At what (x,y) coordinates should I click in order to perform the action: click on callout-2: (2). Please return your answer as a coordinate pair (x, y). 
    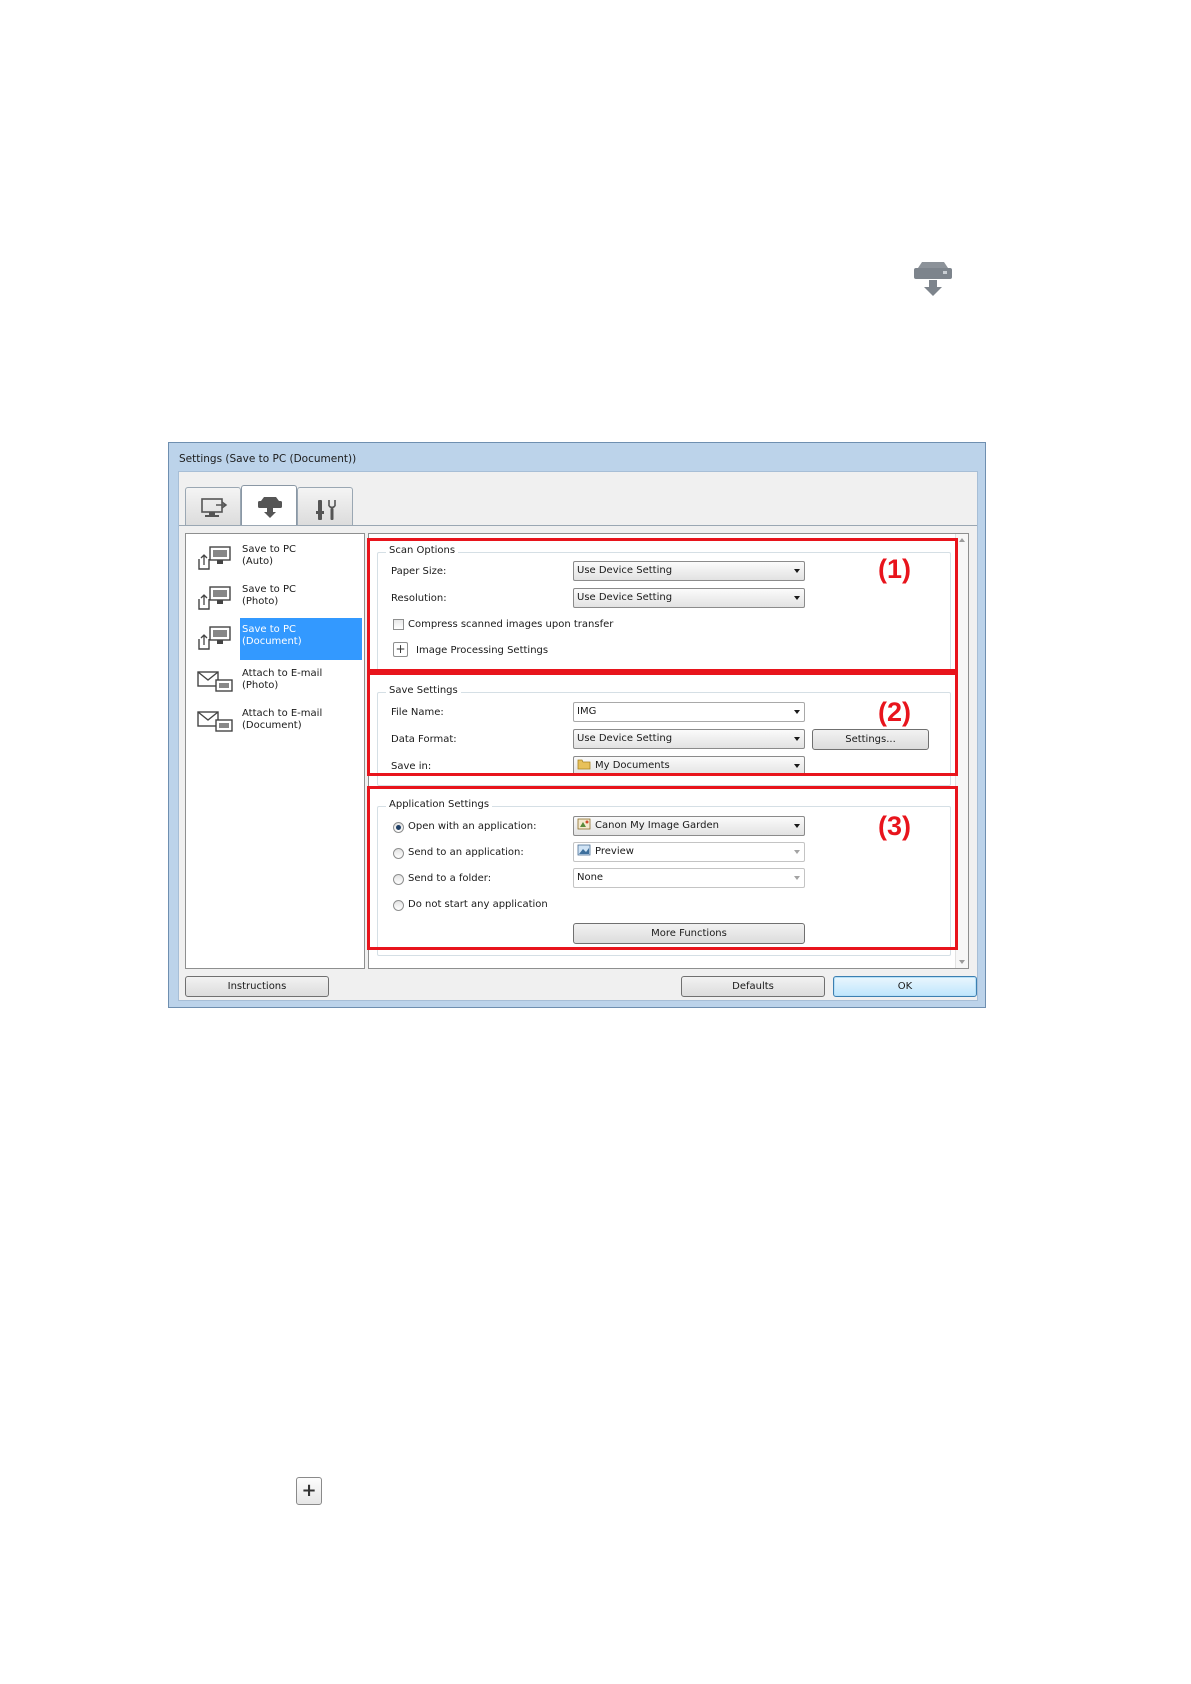
    Looking at the image, I should click on (894, 712).